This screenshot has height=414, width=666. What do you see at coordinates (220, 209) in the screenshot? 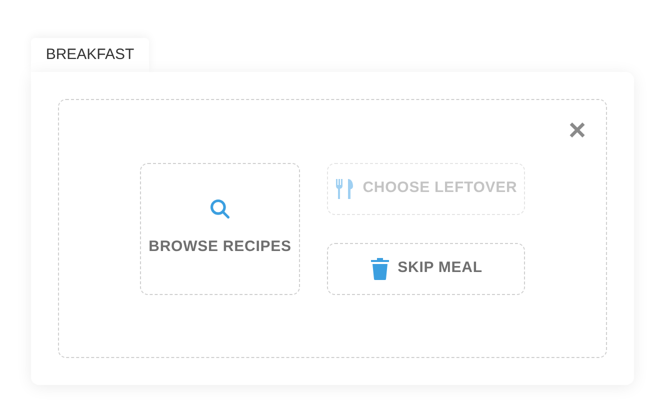
I see `search-icon` at bounding box center [220, 209].